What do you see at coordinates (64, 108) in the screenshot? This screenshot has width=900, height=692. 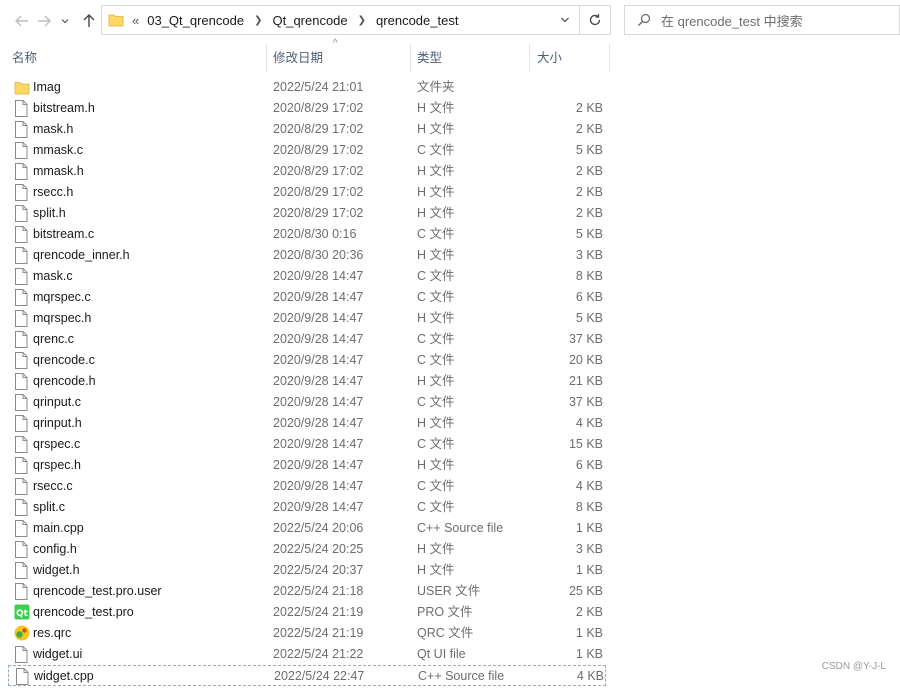 I see `file-name: bitstream.h` at bounding box center [64, 108].